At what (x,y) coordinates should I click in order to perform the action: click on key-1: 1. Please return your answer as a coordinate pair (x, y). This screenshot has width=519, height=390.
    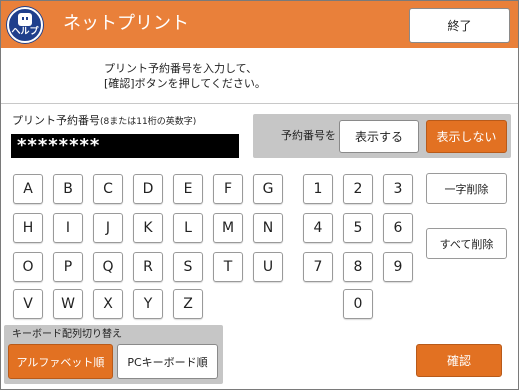
    Looking at the image, I should click on (318, 189).